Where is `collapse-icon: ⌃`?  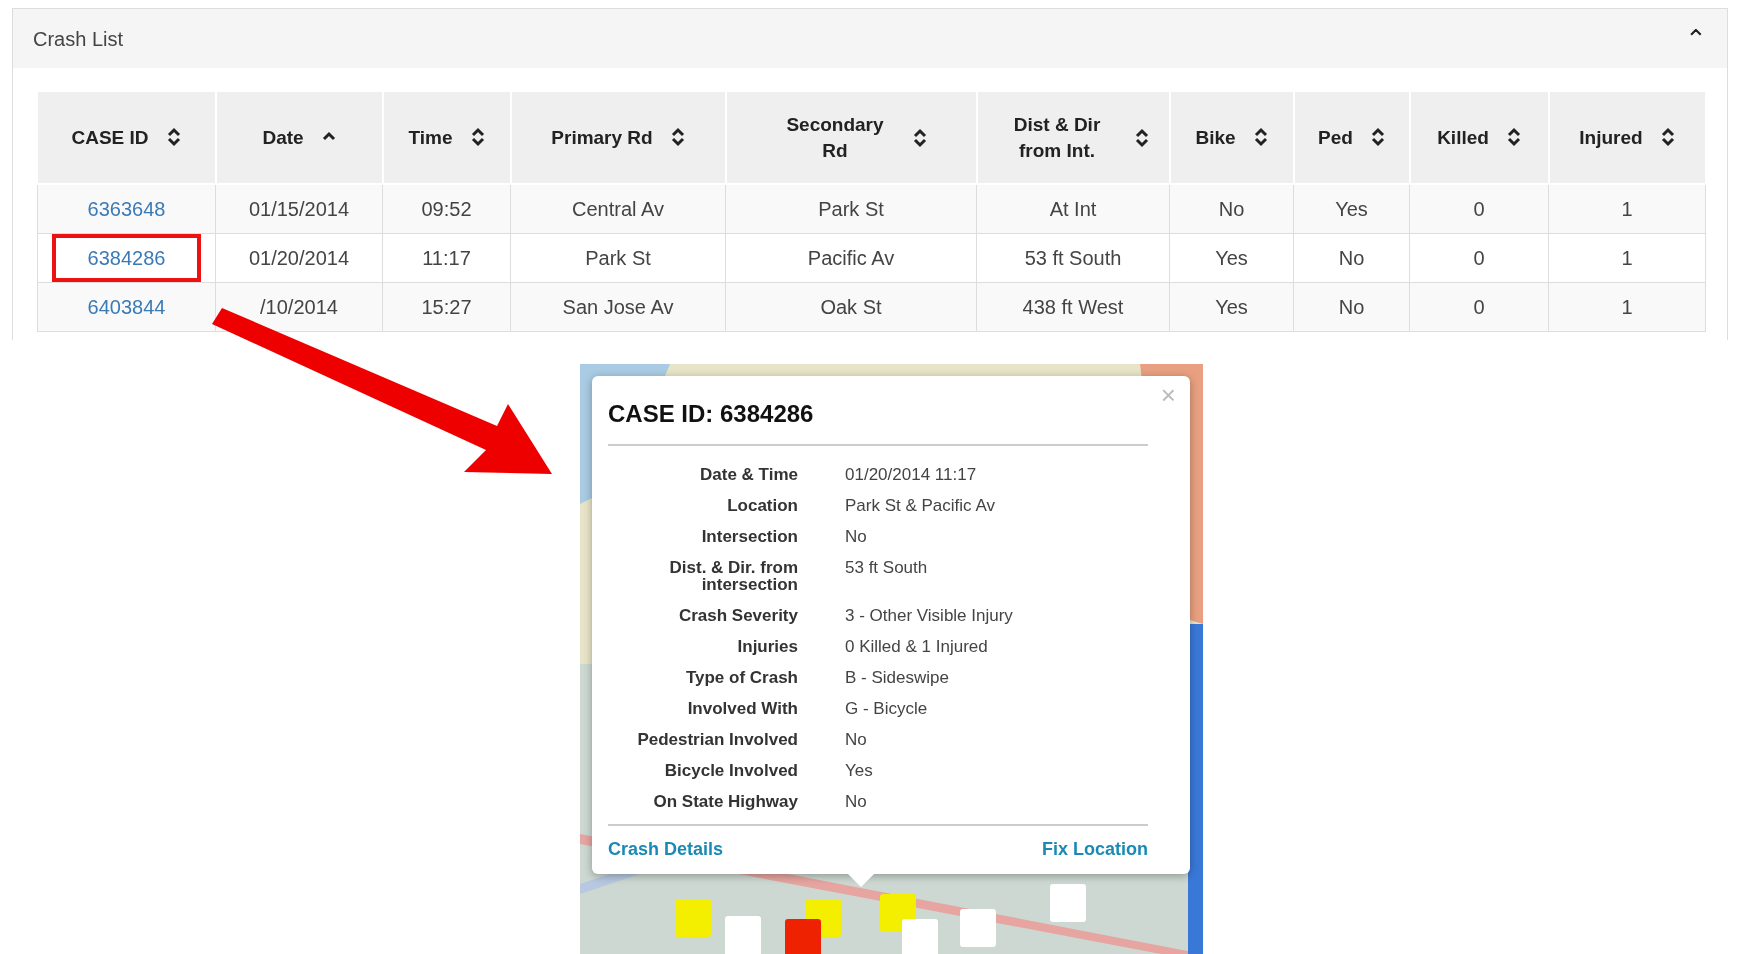 collapse-icon: ⌃ is located at coordinates (1696, 38).